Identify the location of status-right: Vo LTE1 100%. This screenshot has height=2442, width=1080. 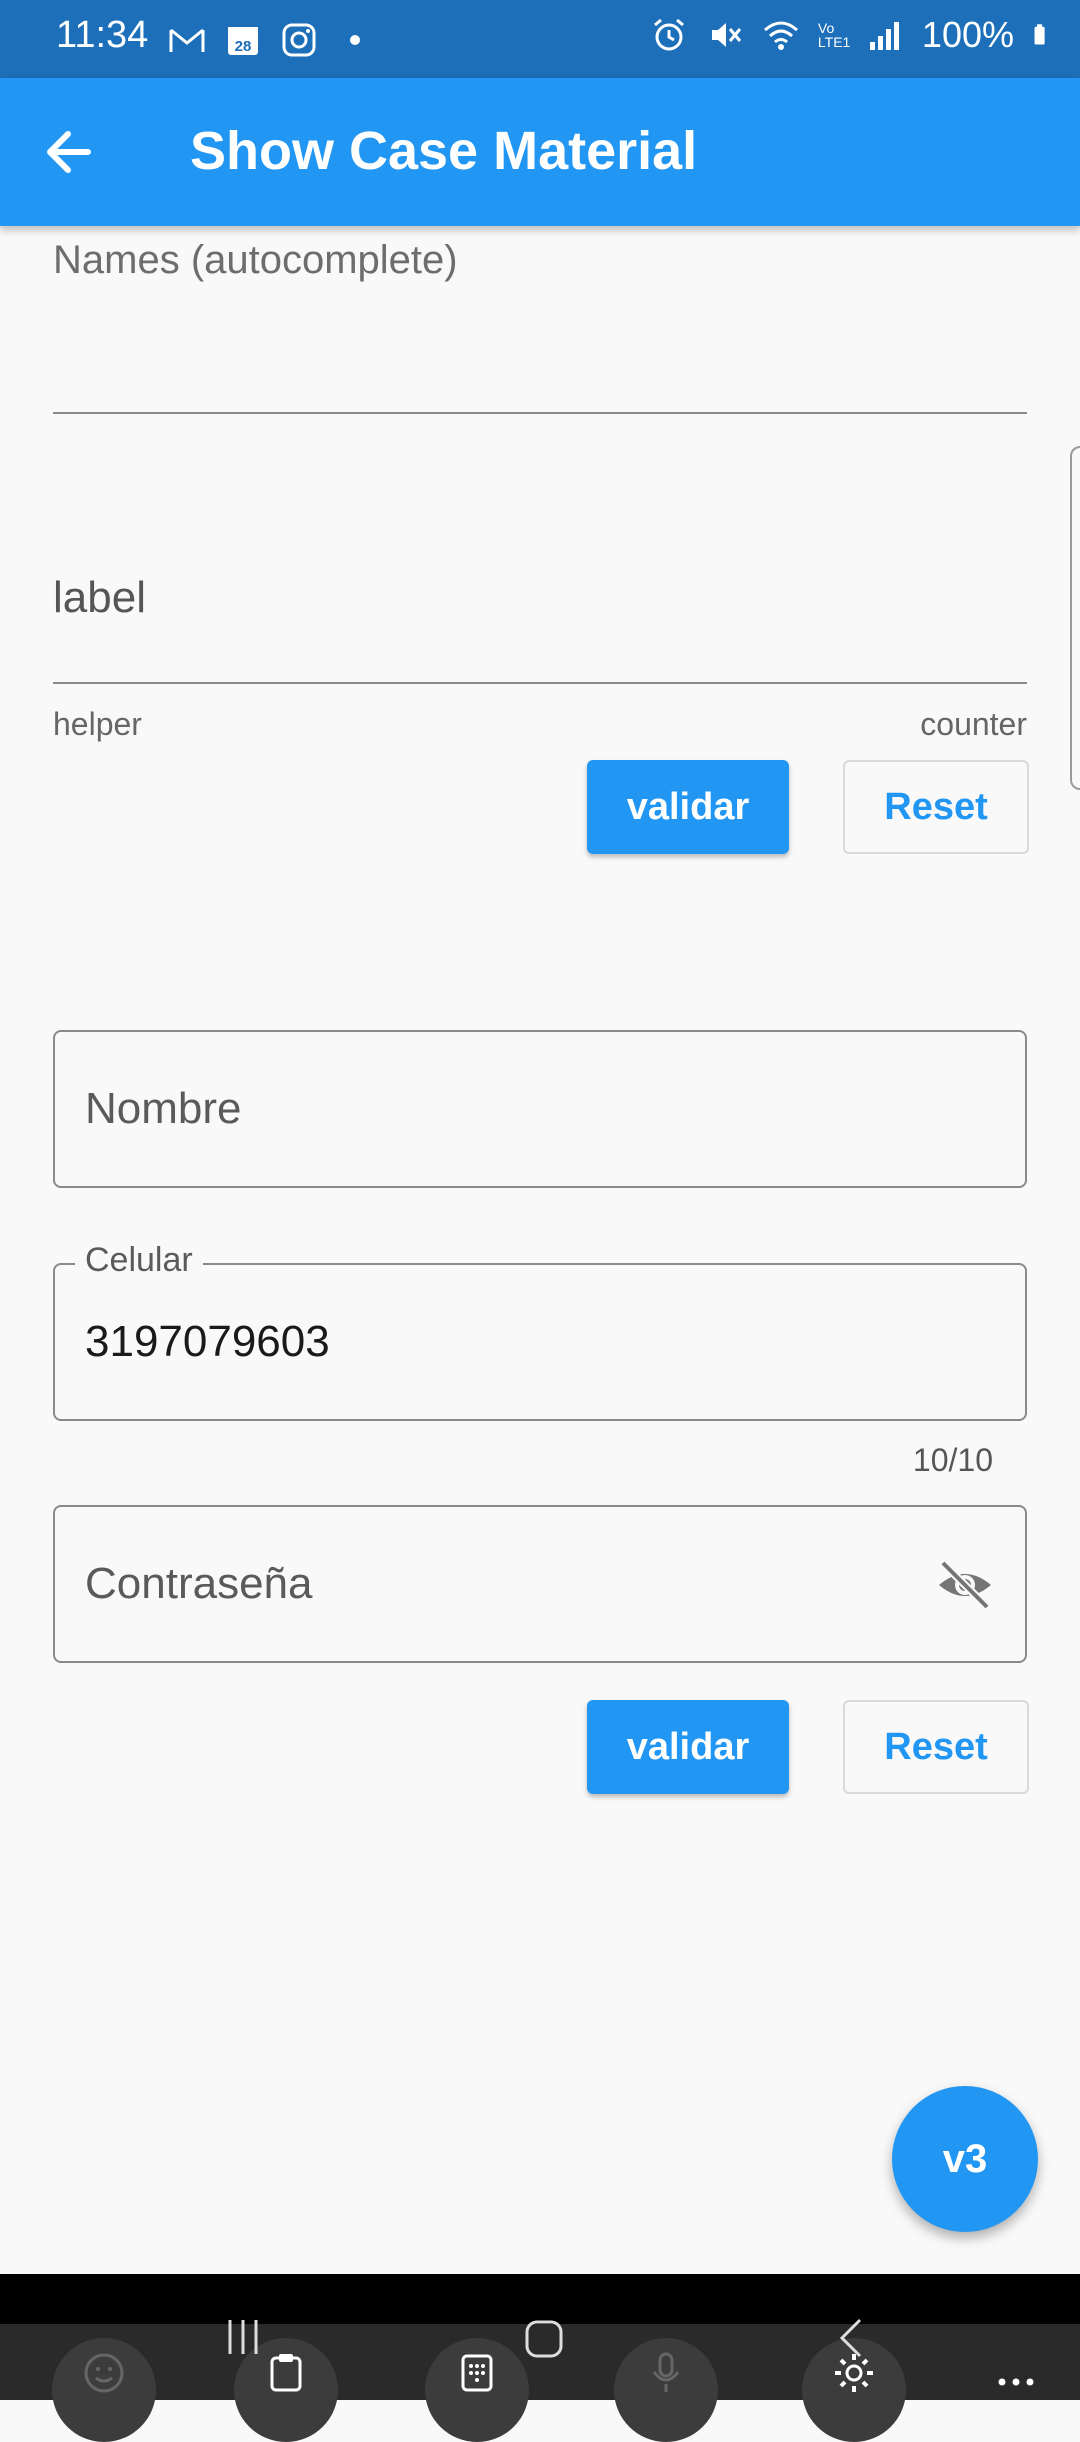
(853, 35).